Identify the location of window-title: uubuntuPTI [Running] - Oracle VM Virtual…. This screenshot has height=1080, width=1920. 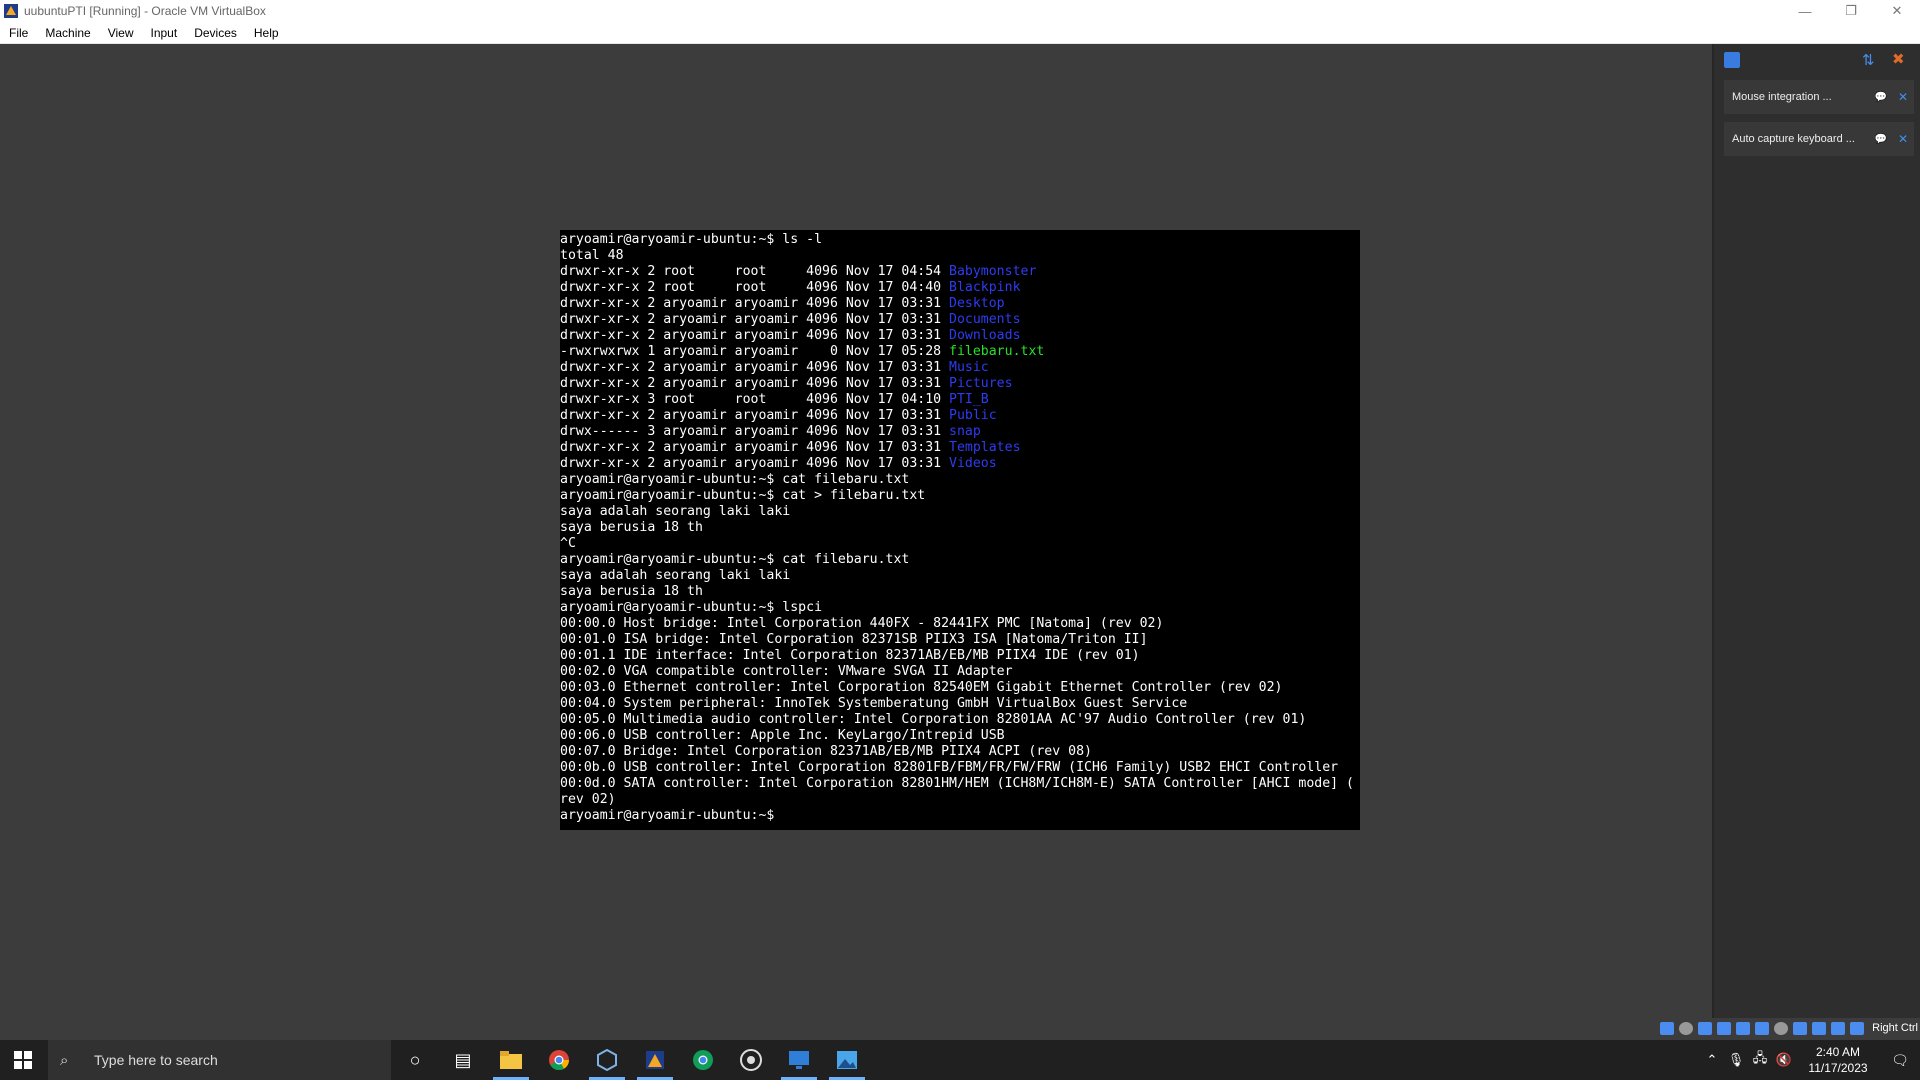
(145, 11).